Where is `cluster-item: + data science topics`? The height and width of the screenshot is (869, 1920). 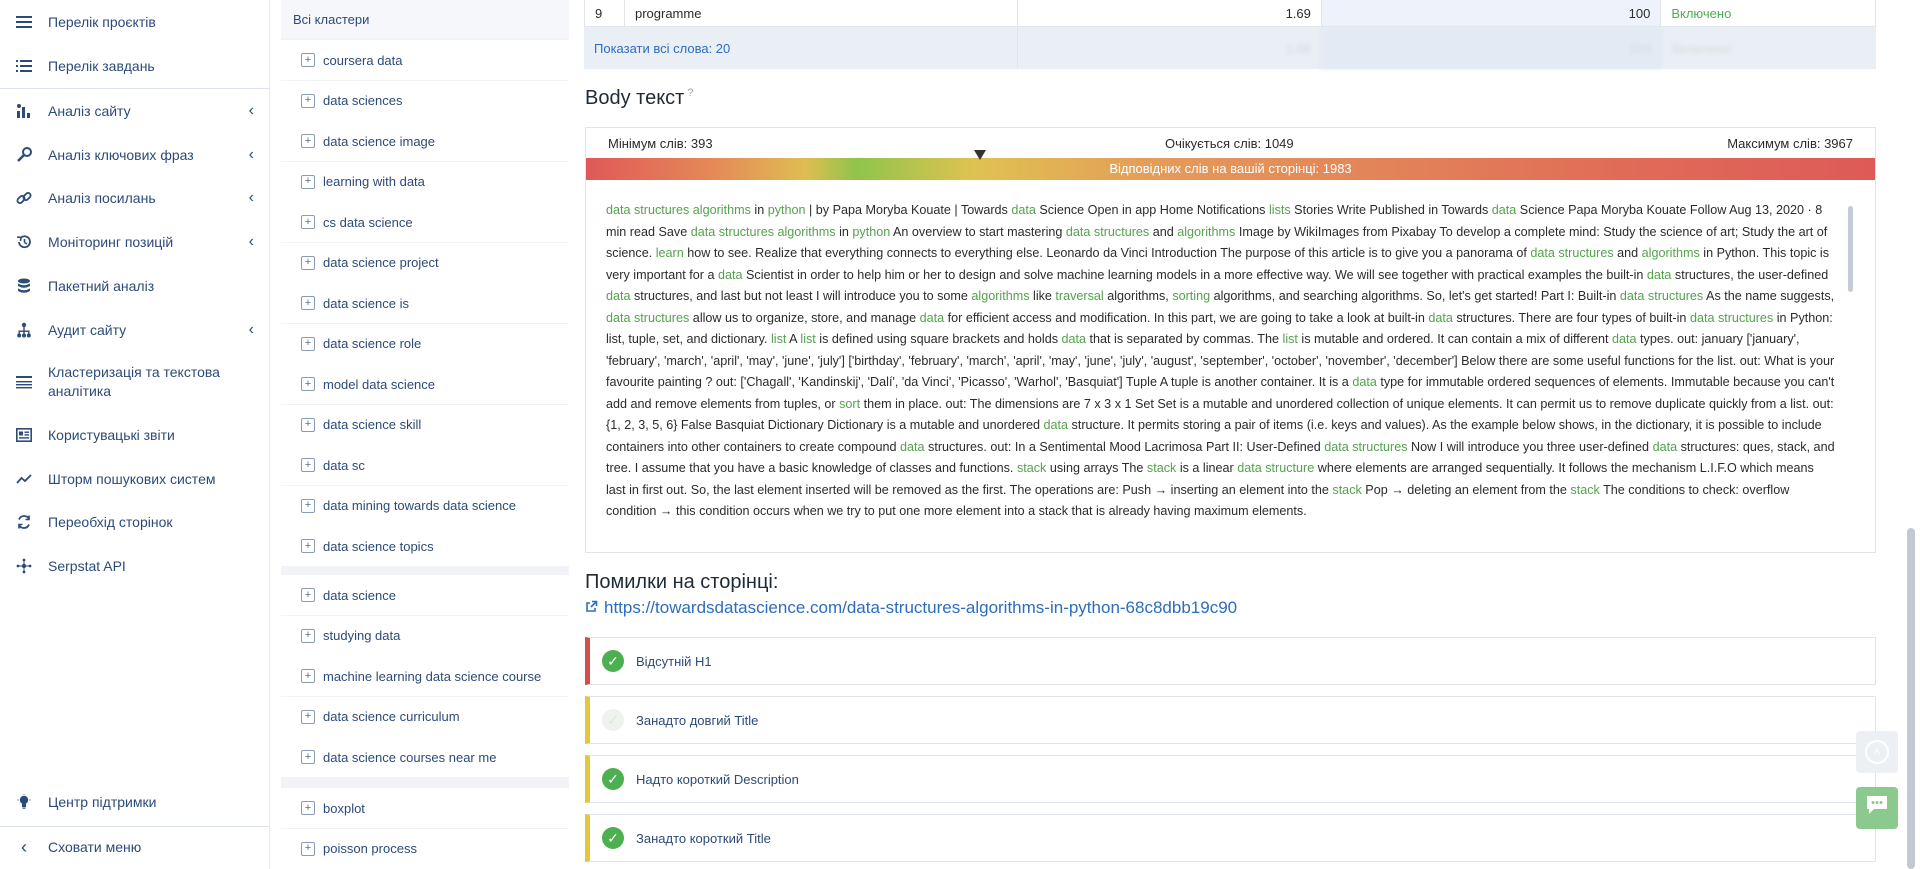 cluster-item: + data science topics is located at coordinates (425, 546).